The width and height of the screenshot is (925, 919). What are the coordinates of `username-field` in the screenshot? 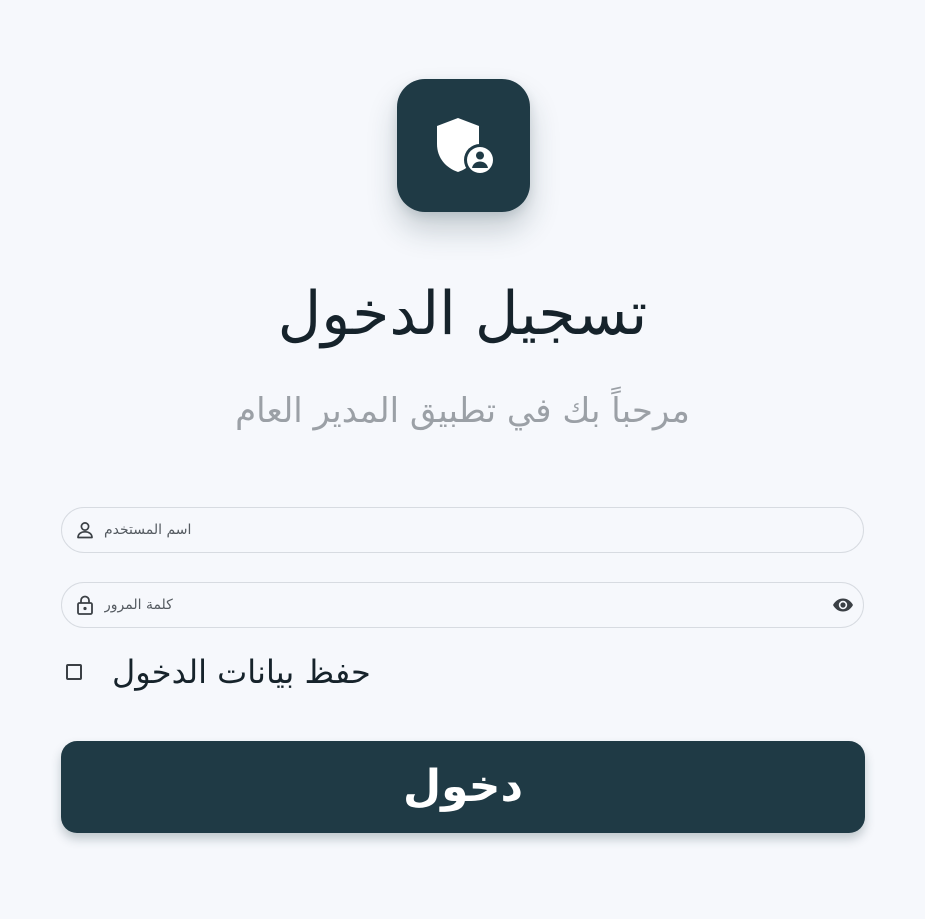 It's located at (462, 530).